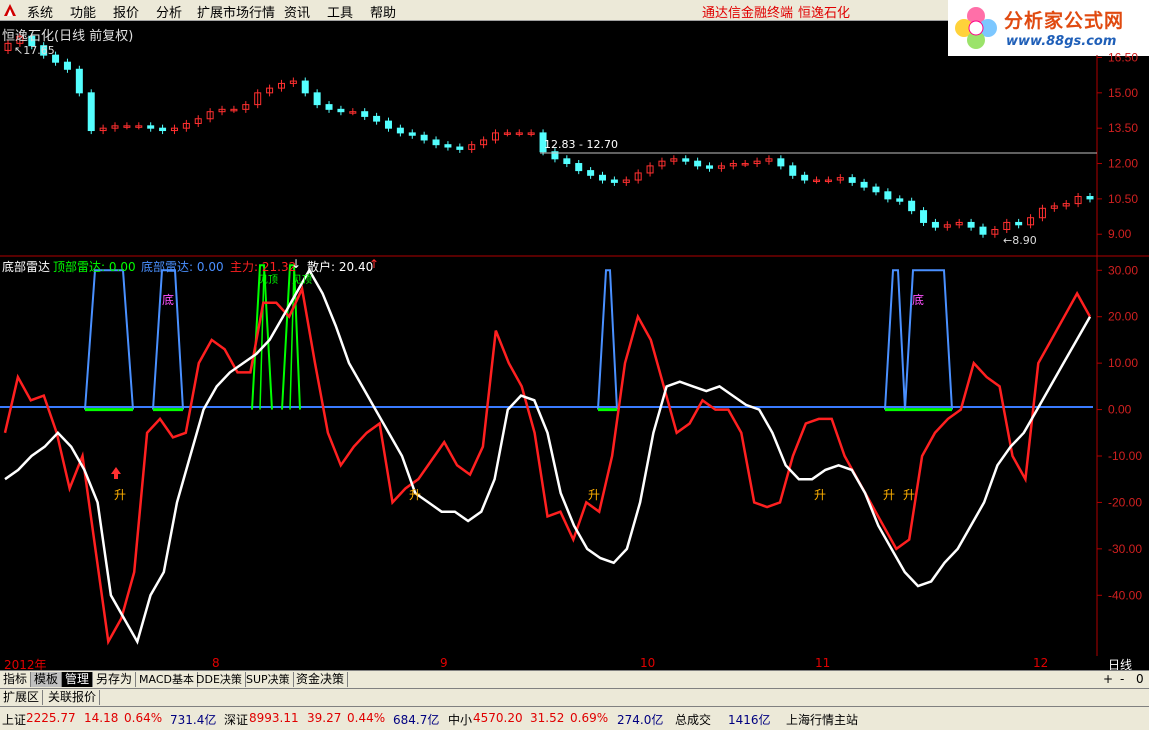 Image resolution: width=1149 pixels, height=730 pixels. Describe the element at coordinates (340, 11) in the screenshot. I see `menu-tools: 工具` at that location.